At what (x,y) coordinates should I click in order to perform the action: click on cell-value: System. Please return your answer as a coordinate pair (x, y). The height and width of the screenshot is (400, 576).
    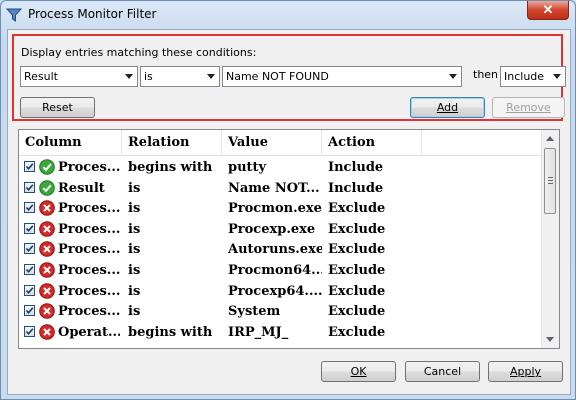
    Looking at the image, I should click on (254, 312).